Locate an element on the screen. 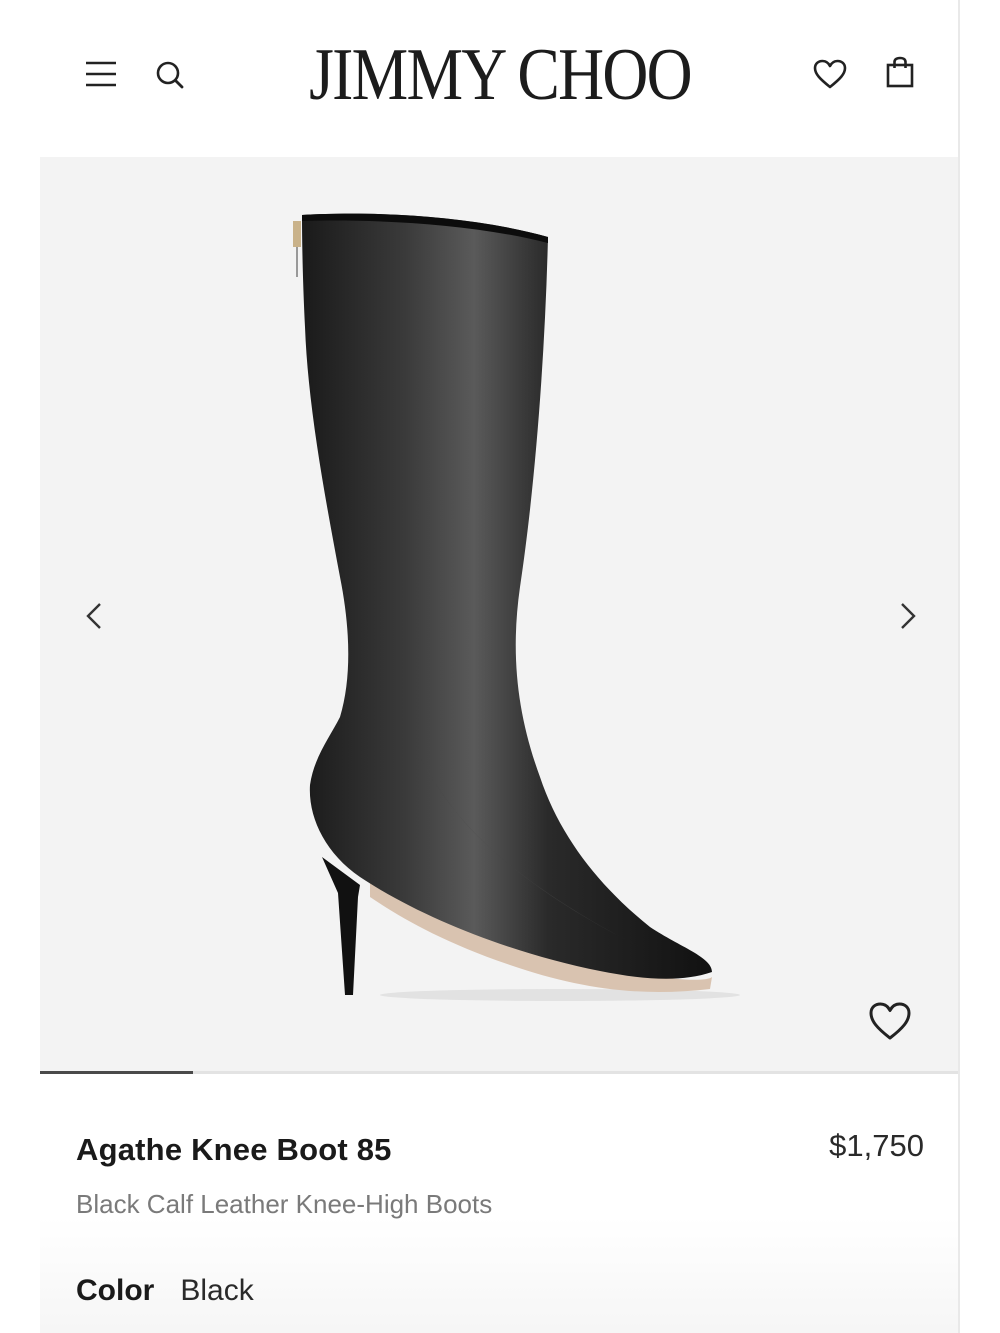 The image size is (1000, 1333). color-selector: Color Black is located at coordinates (165, 1291).